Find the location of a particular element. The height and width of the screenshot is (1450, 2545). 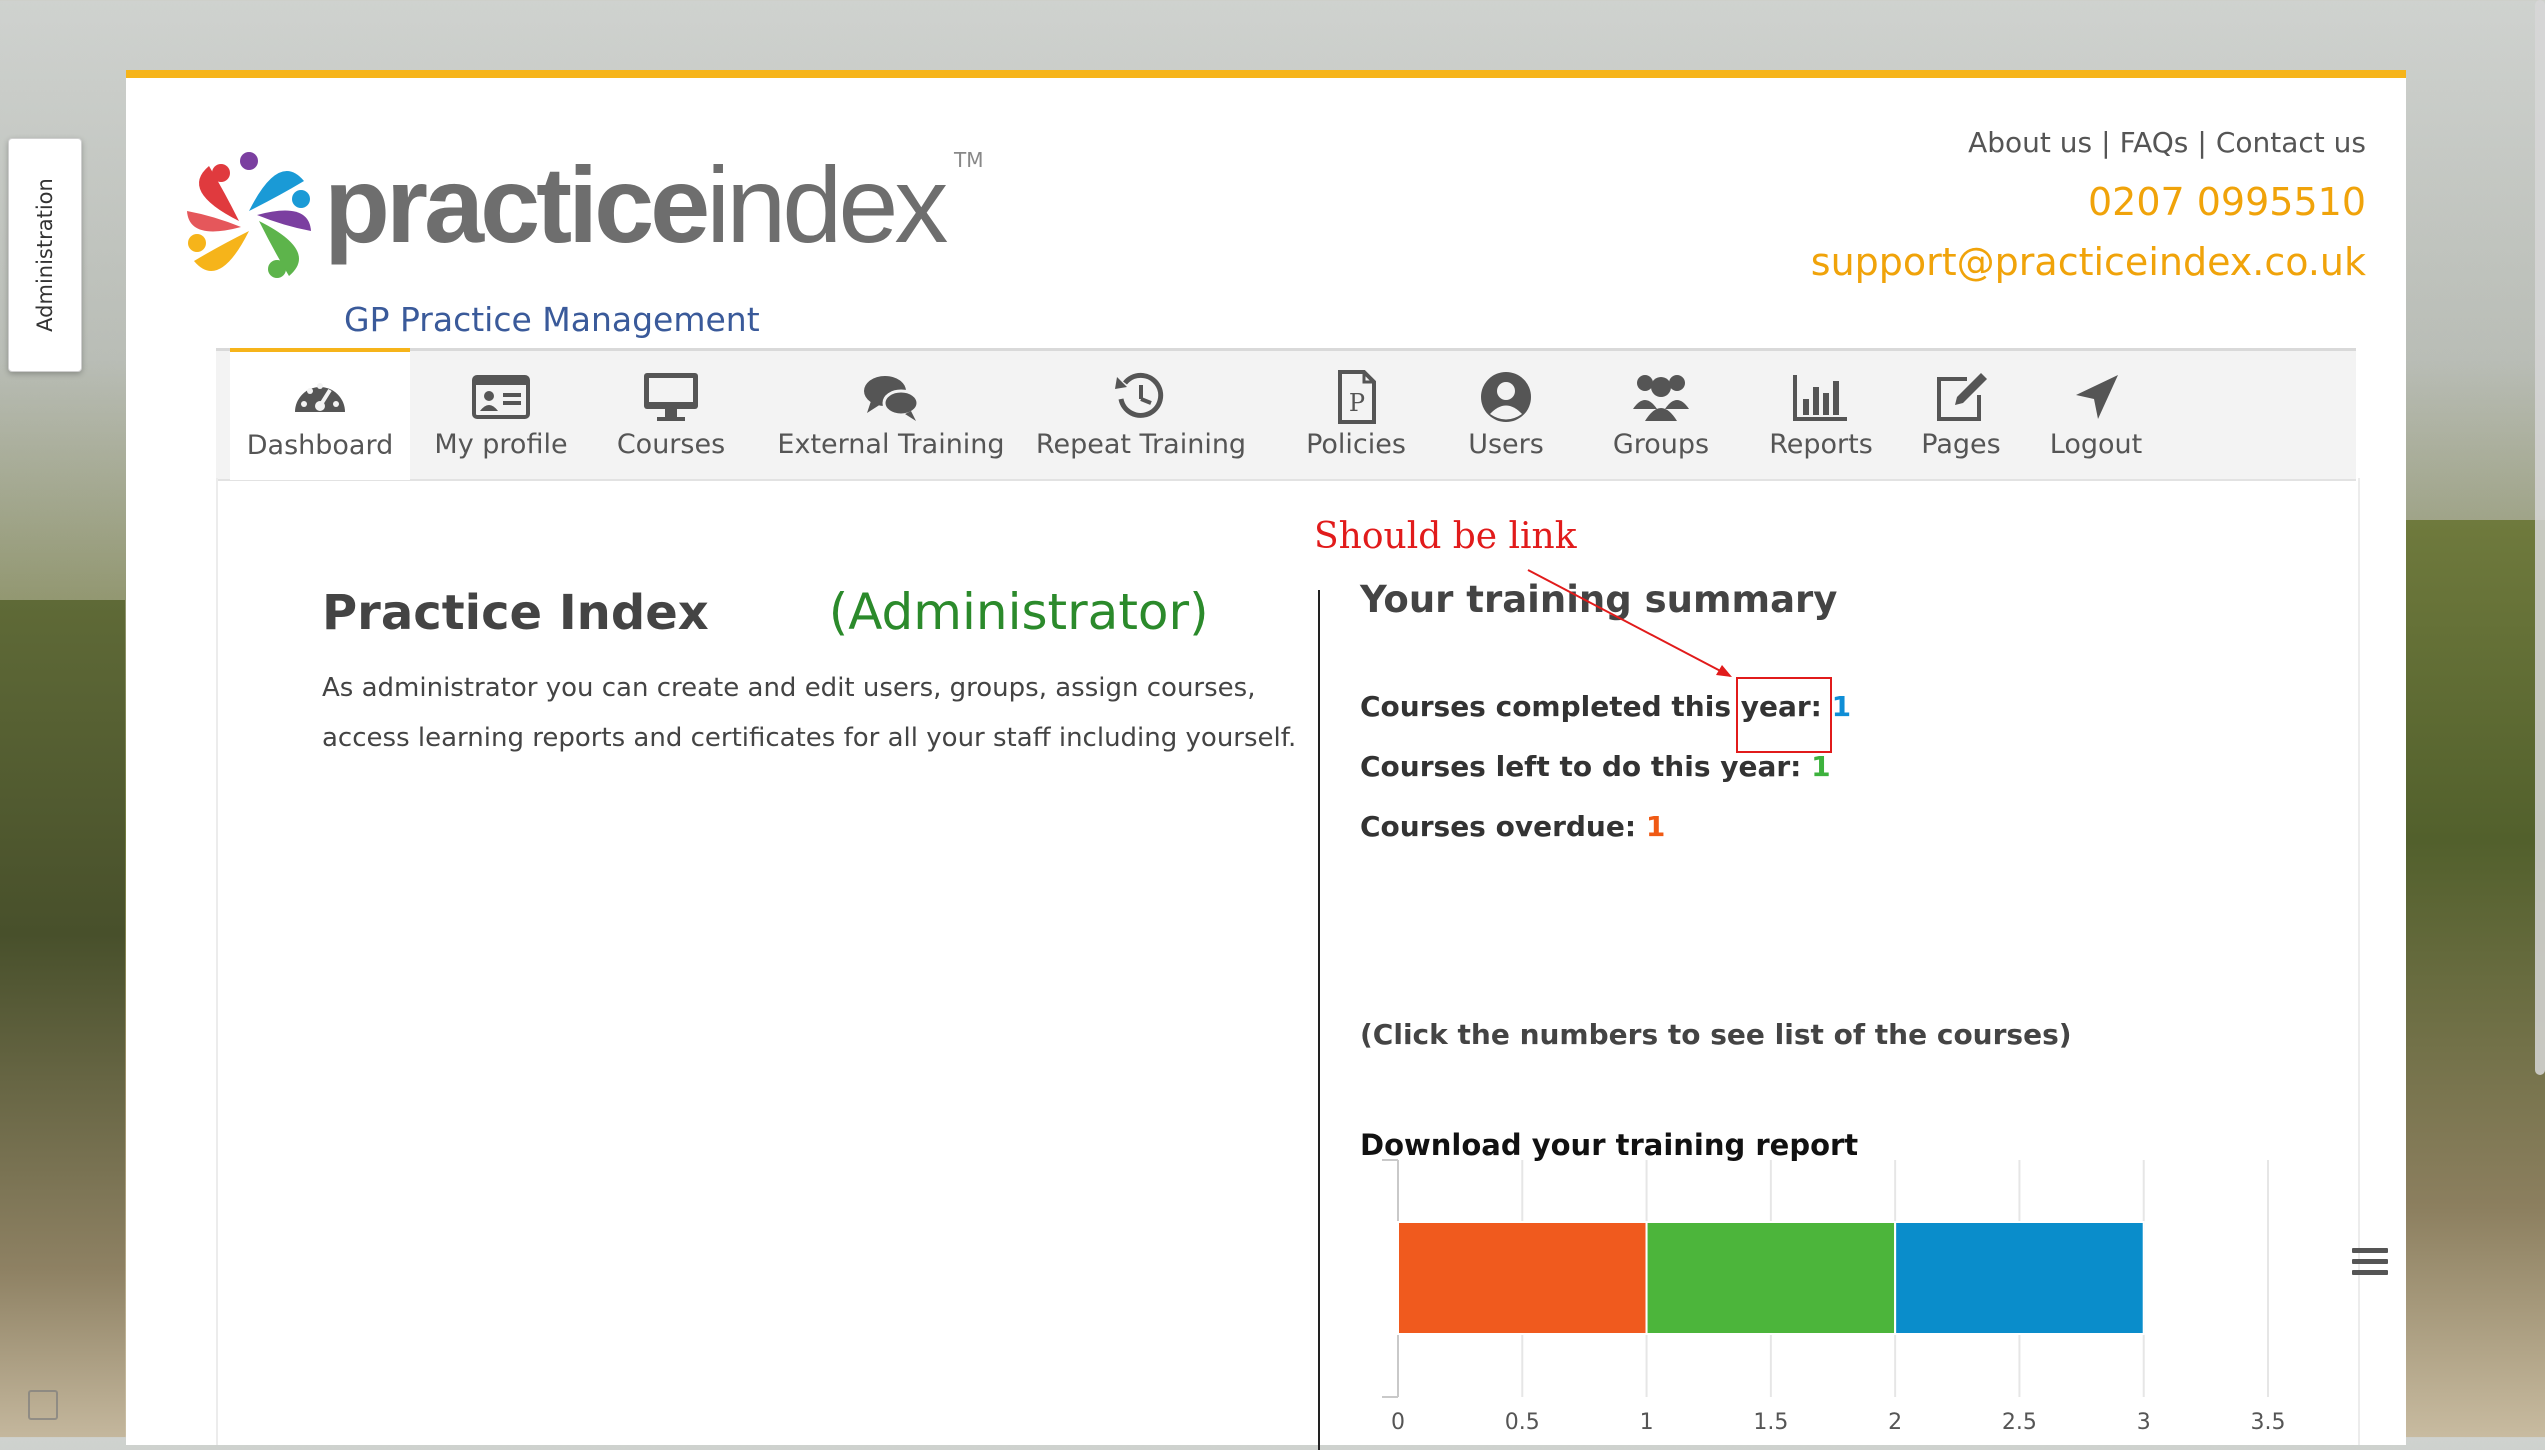

training-chart: 0 0.5 1 1.5 2 2.5 3 3.5 is located at coordinates (1834, 1297).